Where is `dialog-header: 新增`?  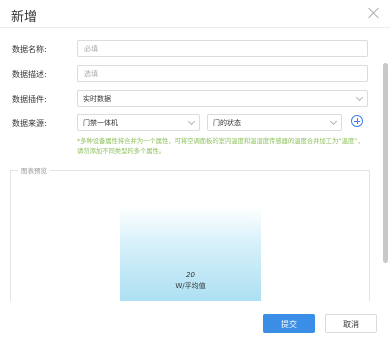
dialog-header: 新增 is located at coordinates (195, 14).